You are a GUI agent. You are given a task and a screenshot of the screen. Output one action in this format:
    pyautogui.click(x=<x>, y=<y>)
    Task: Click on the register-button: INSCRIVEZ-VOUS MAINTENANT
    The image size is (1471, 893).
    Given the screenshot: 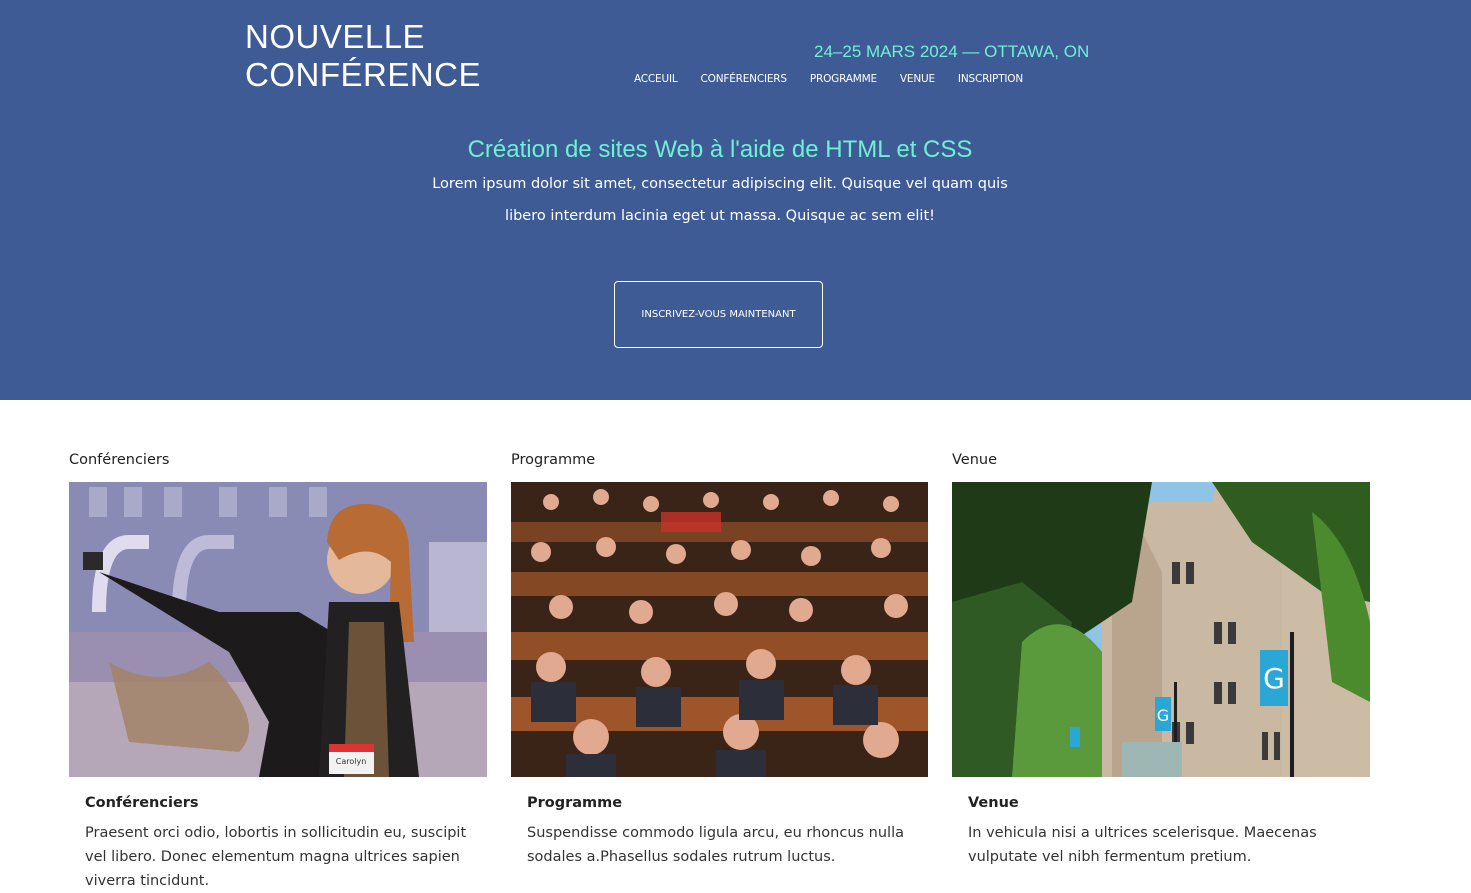 What is the action you would take?
    pyautogui.click(x=718, y=314)
    